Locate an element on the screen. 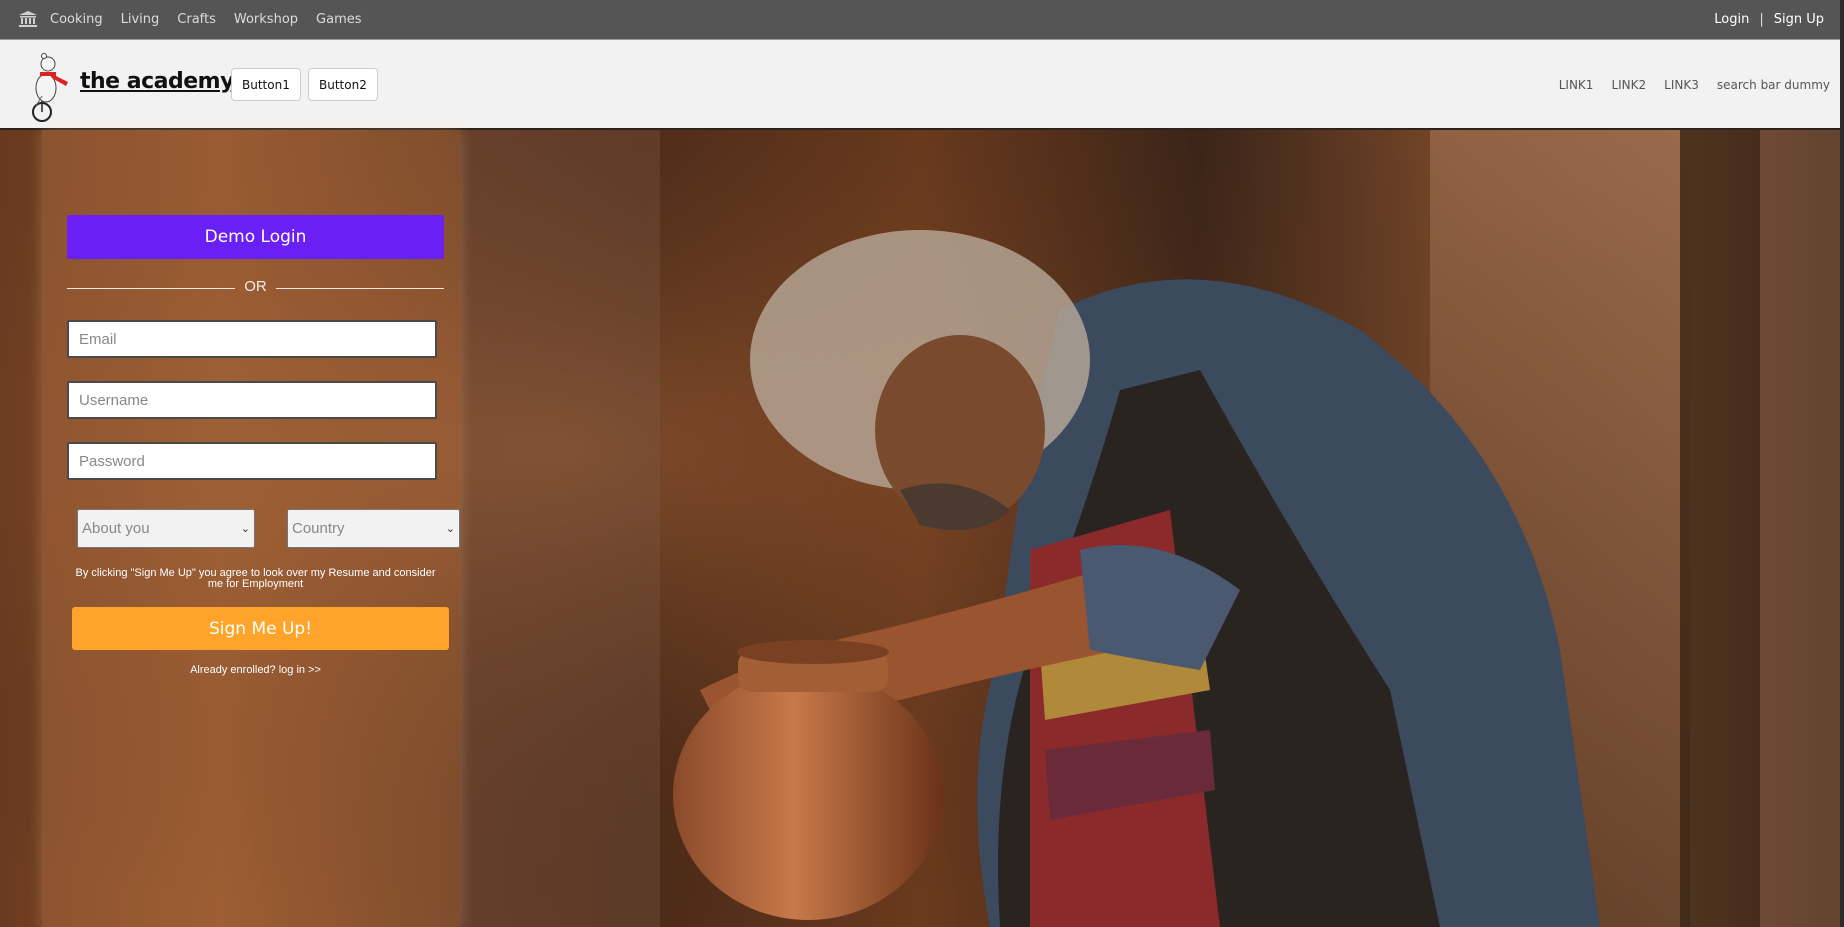 The width and height of the screenshot is (1844, 927). nav-games: Games is located at coordinates (338, 19).